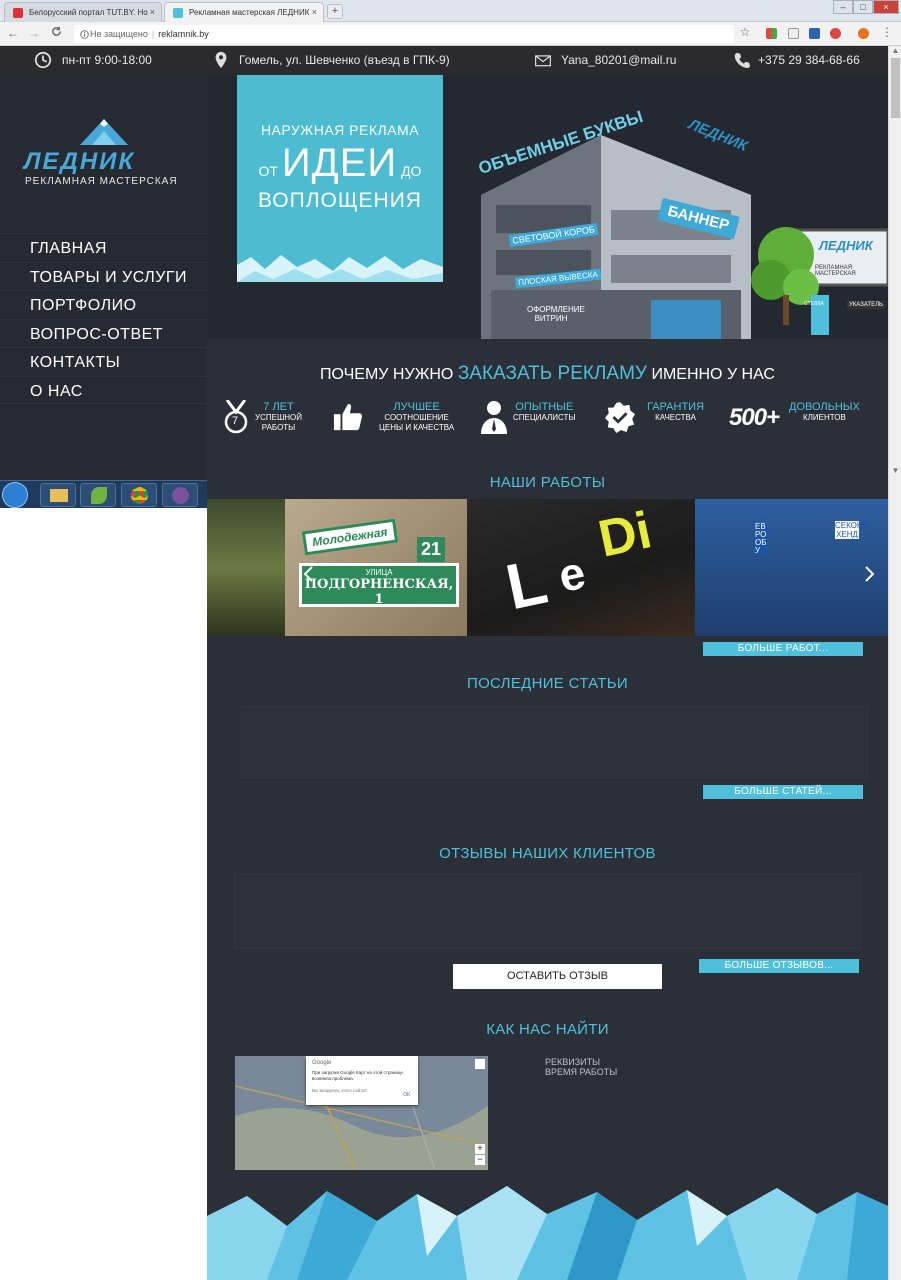  Describe the element at coordinates (404, 34) in the screenshot. I see `url-field: Не защищено | reklamnik.by` at that location.